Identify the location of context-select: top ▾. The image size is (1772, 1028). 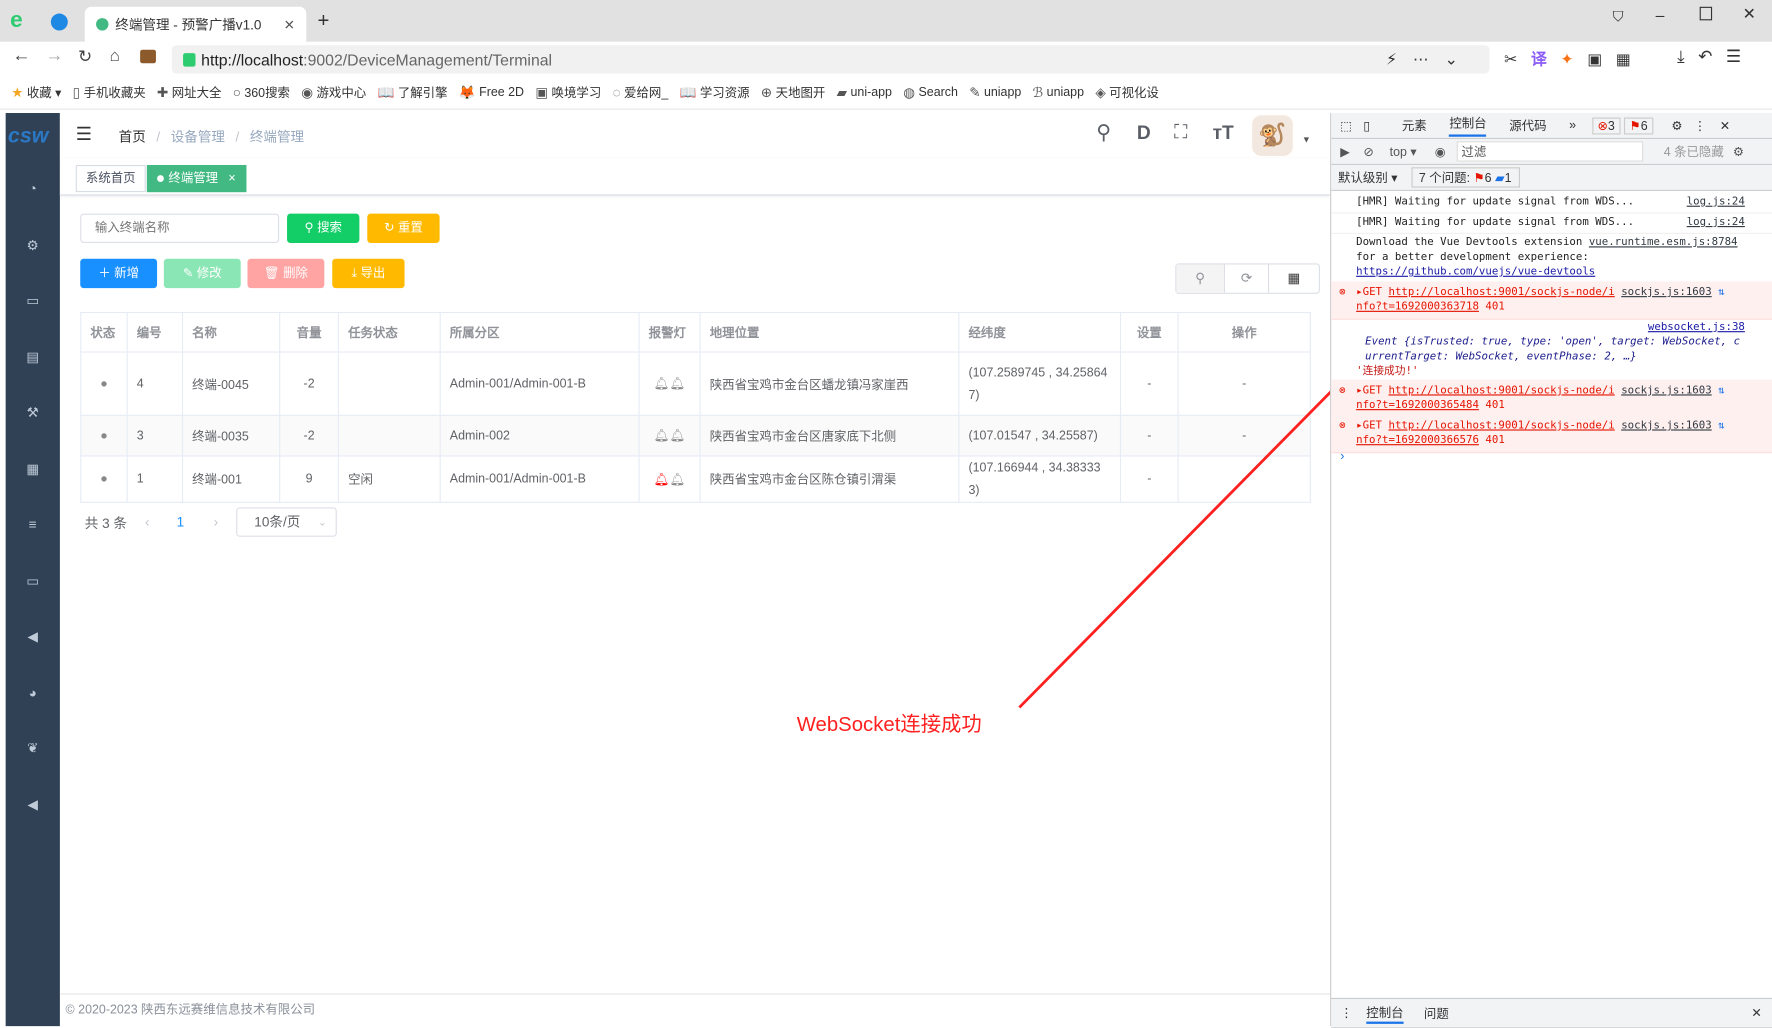
(1403, 151).